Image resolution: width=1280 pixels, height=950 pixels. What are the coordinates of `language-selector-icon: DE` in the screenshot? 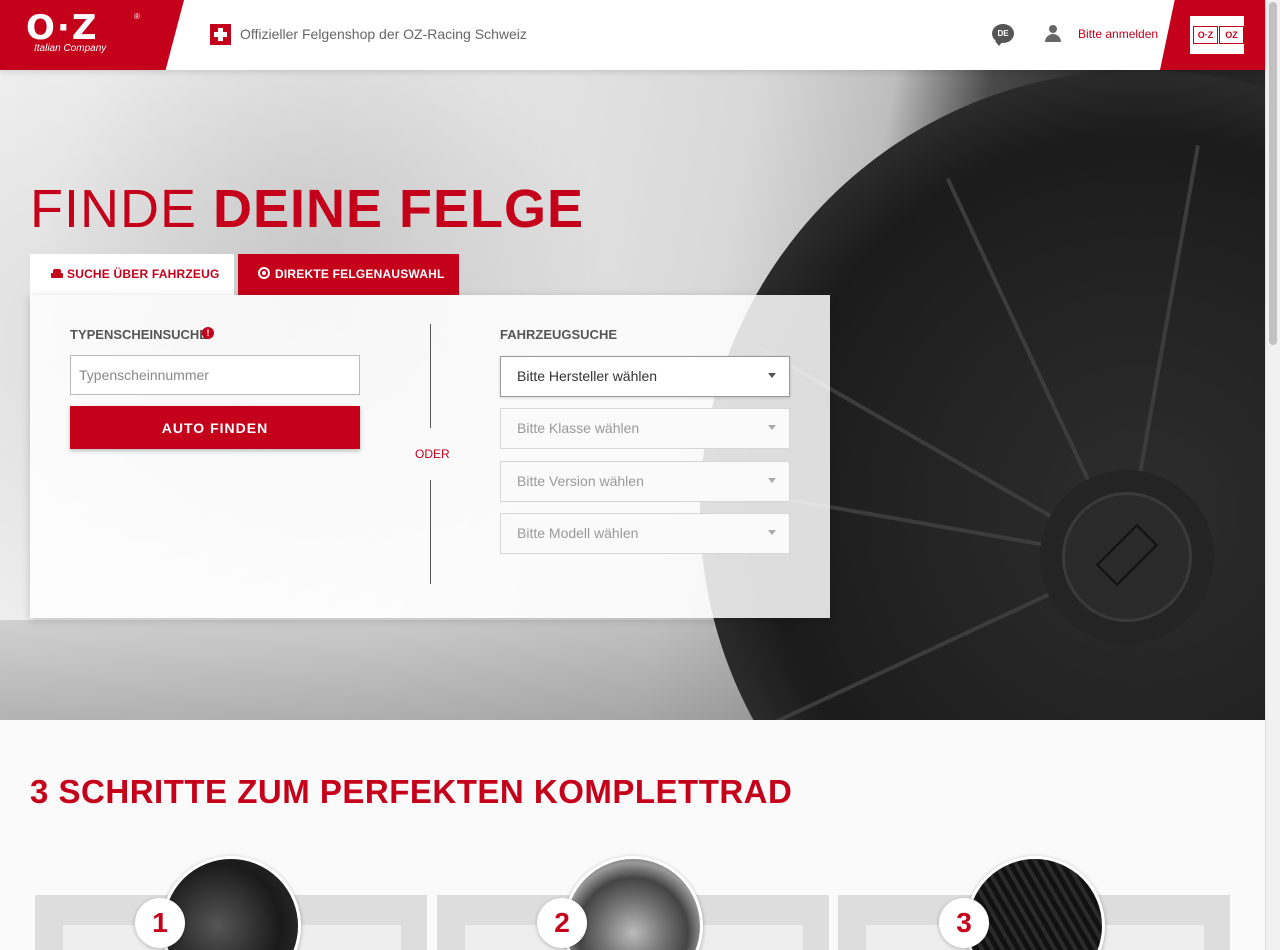 It's located at (1003, 35).